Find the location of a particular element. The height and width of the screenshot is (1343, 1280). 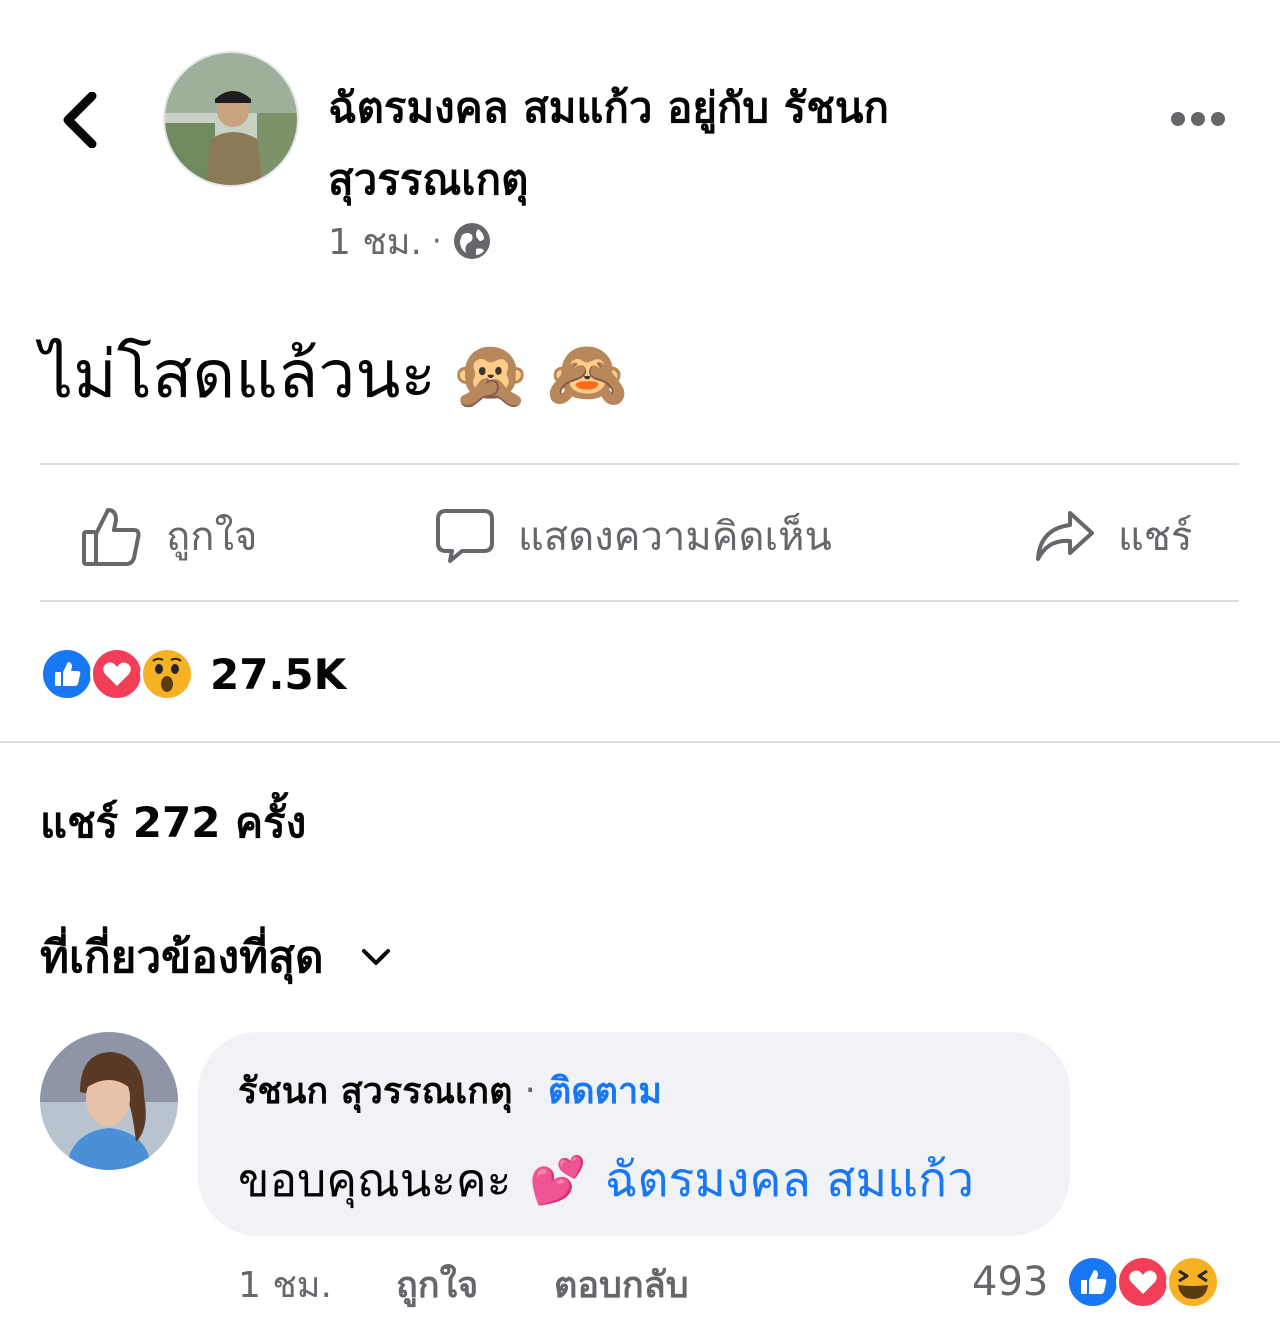

comment-text-content: ขอบคุณนะคะ is located at coordinates (375, 1179).